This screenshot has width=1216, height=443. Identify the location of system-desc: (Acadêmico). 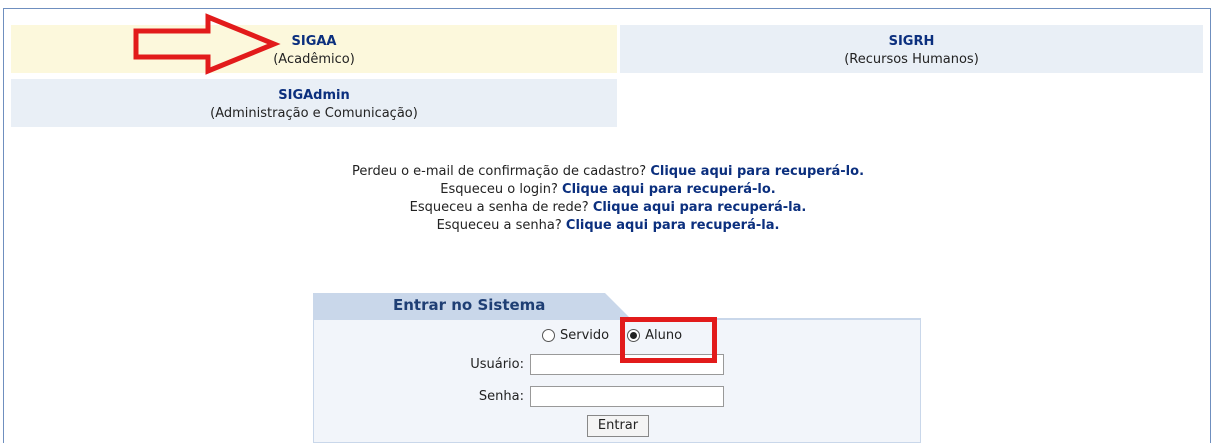
(314, 59).